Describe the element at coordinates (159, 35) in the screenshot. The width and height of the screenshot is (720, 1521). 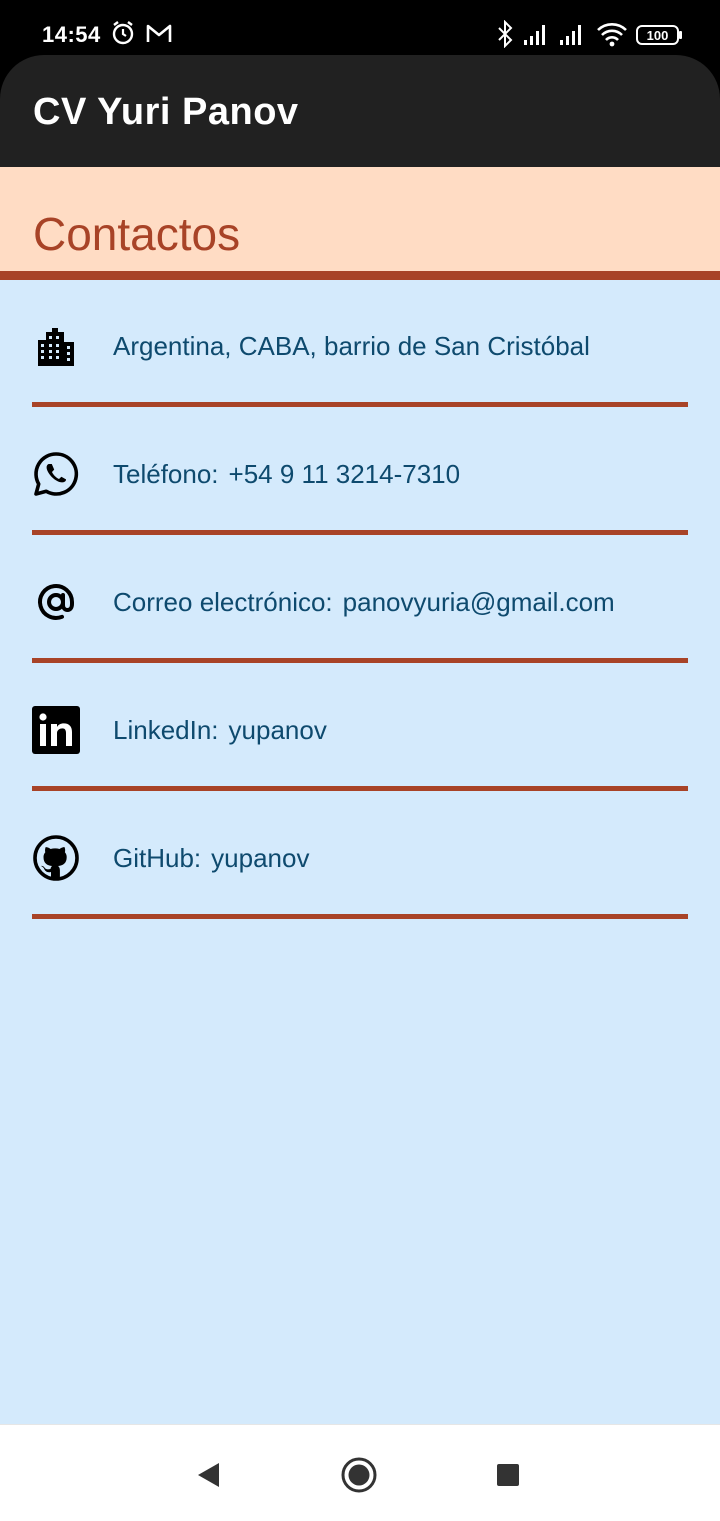
I see `gmail-icon` at that location.